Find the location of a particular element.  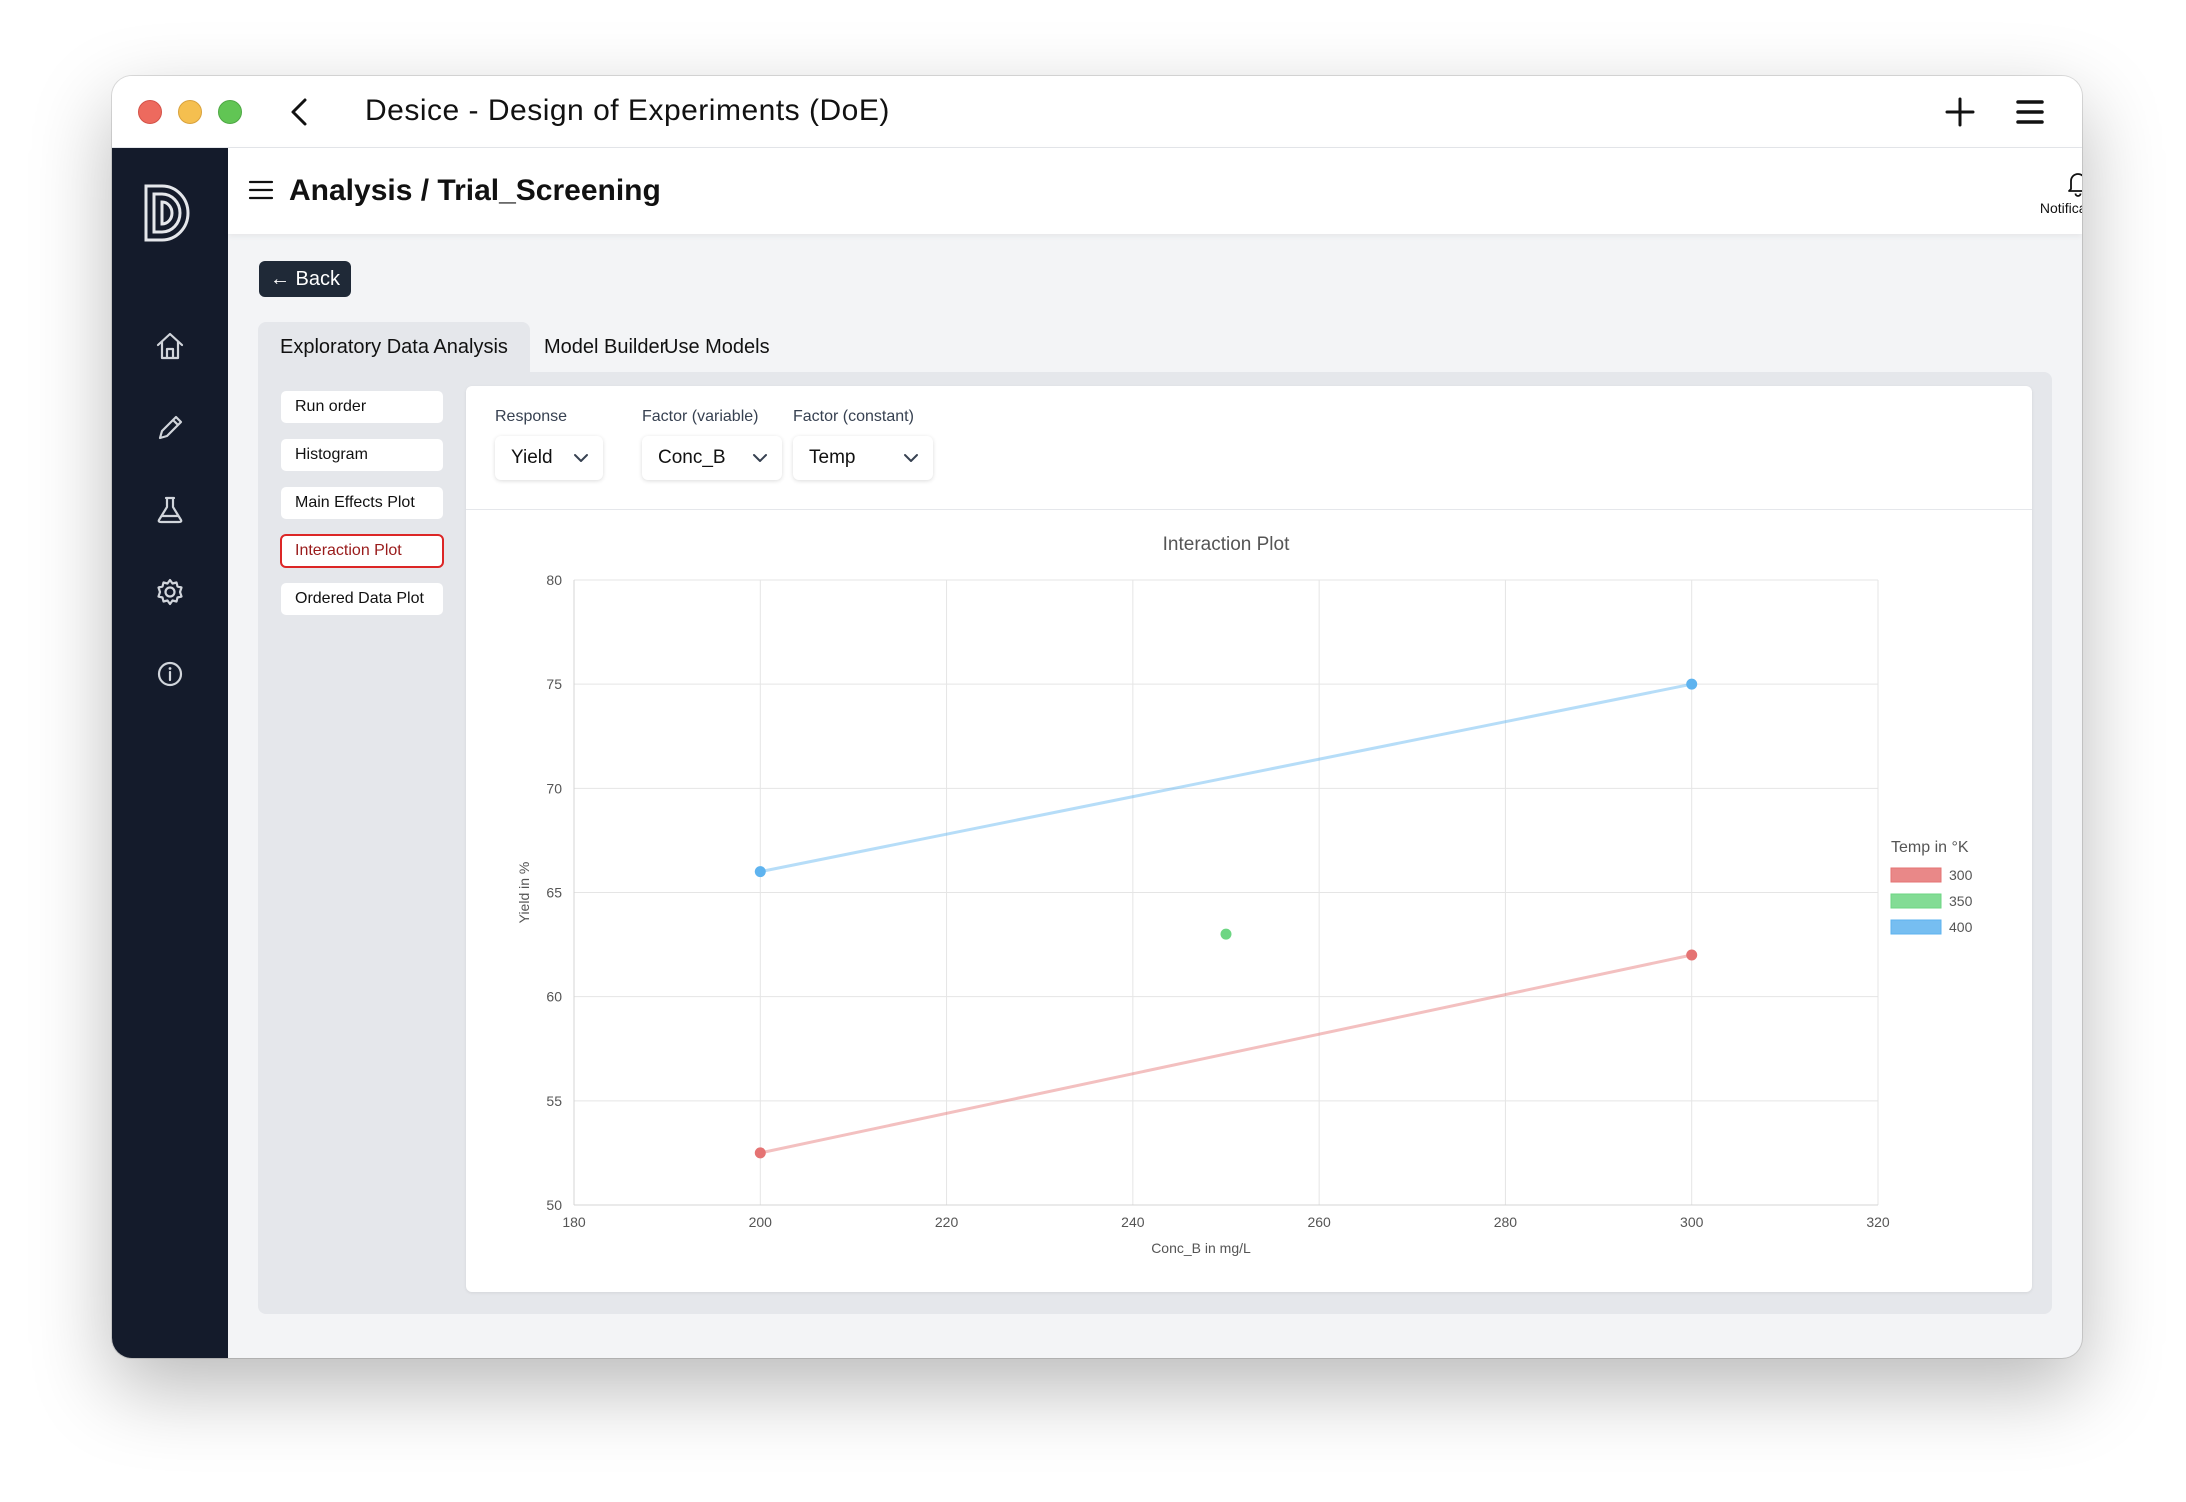

x-tick-label: 240 is located at coordinates (1133, 1222).